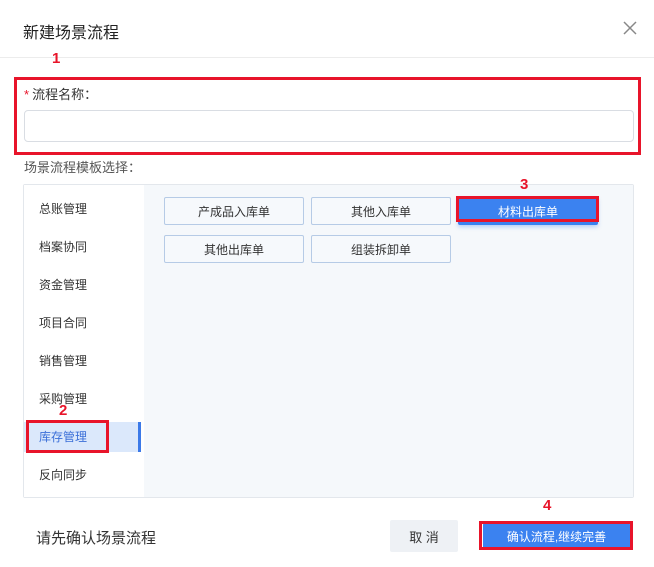  What do you see at coordinates (83, 167) in the screenshot?
I see `template-select-label: 场景流程模板选择：` at bounding box center [83, 167].